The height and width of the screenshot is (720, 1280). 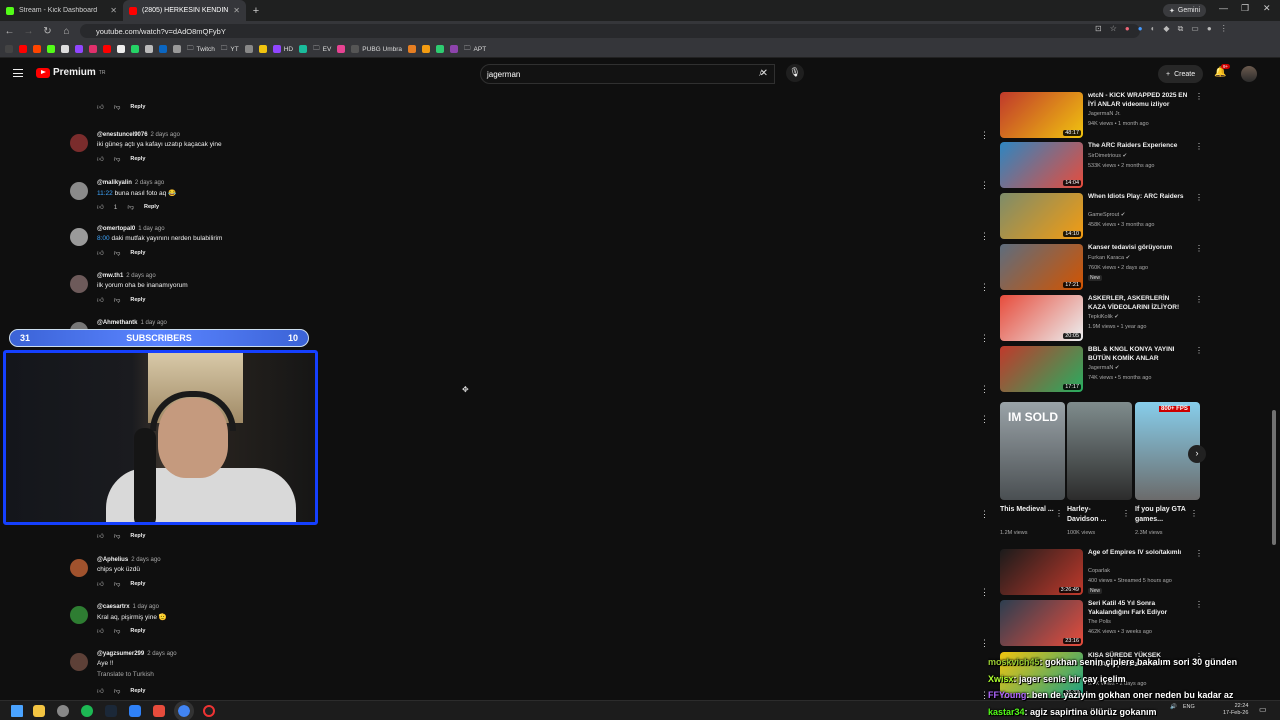 I want to click on channel-name: TepkiKolik ✔, so click(x=1103, y=317).